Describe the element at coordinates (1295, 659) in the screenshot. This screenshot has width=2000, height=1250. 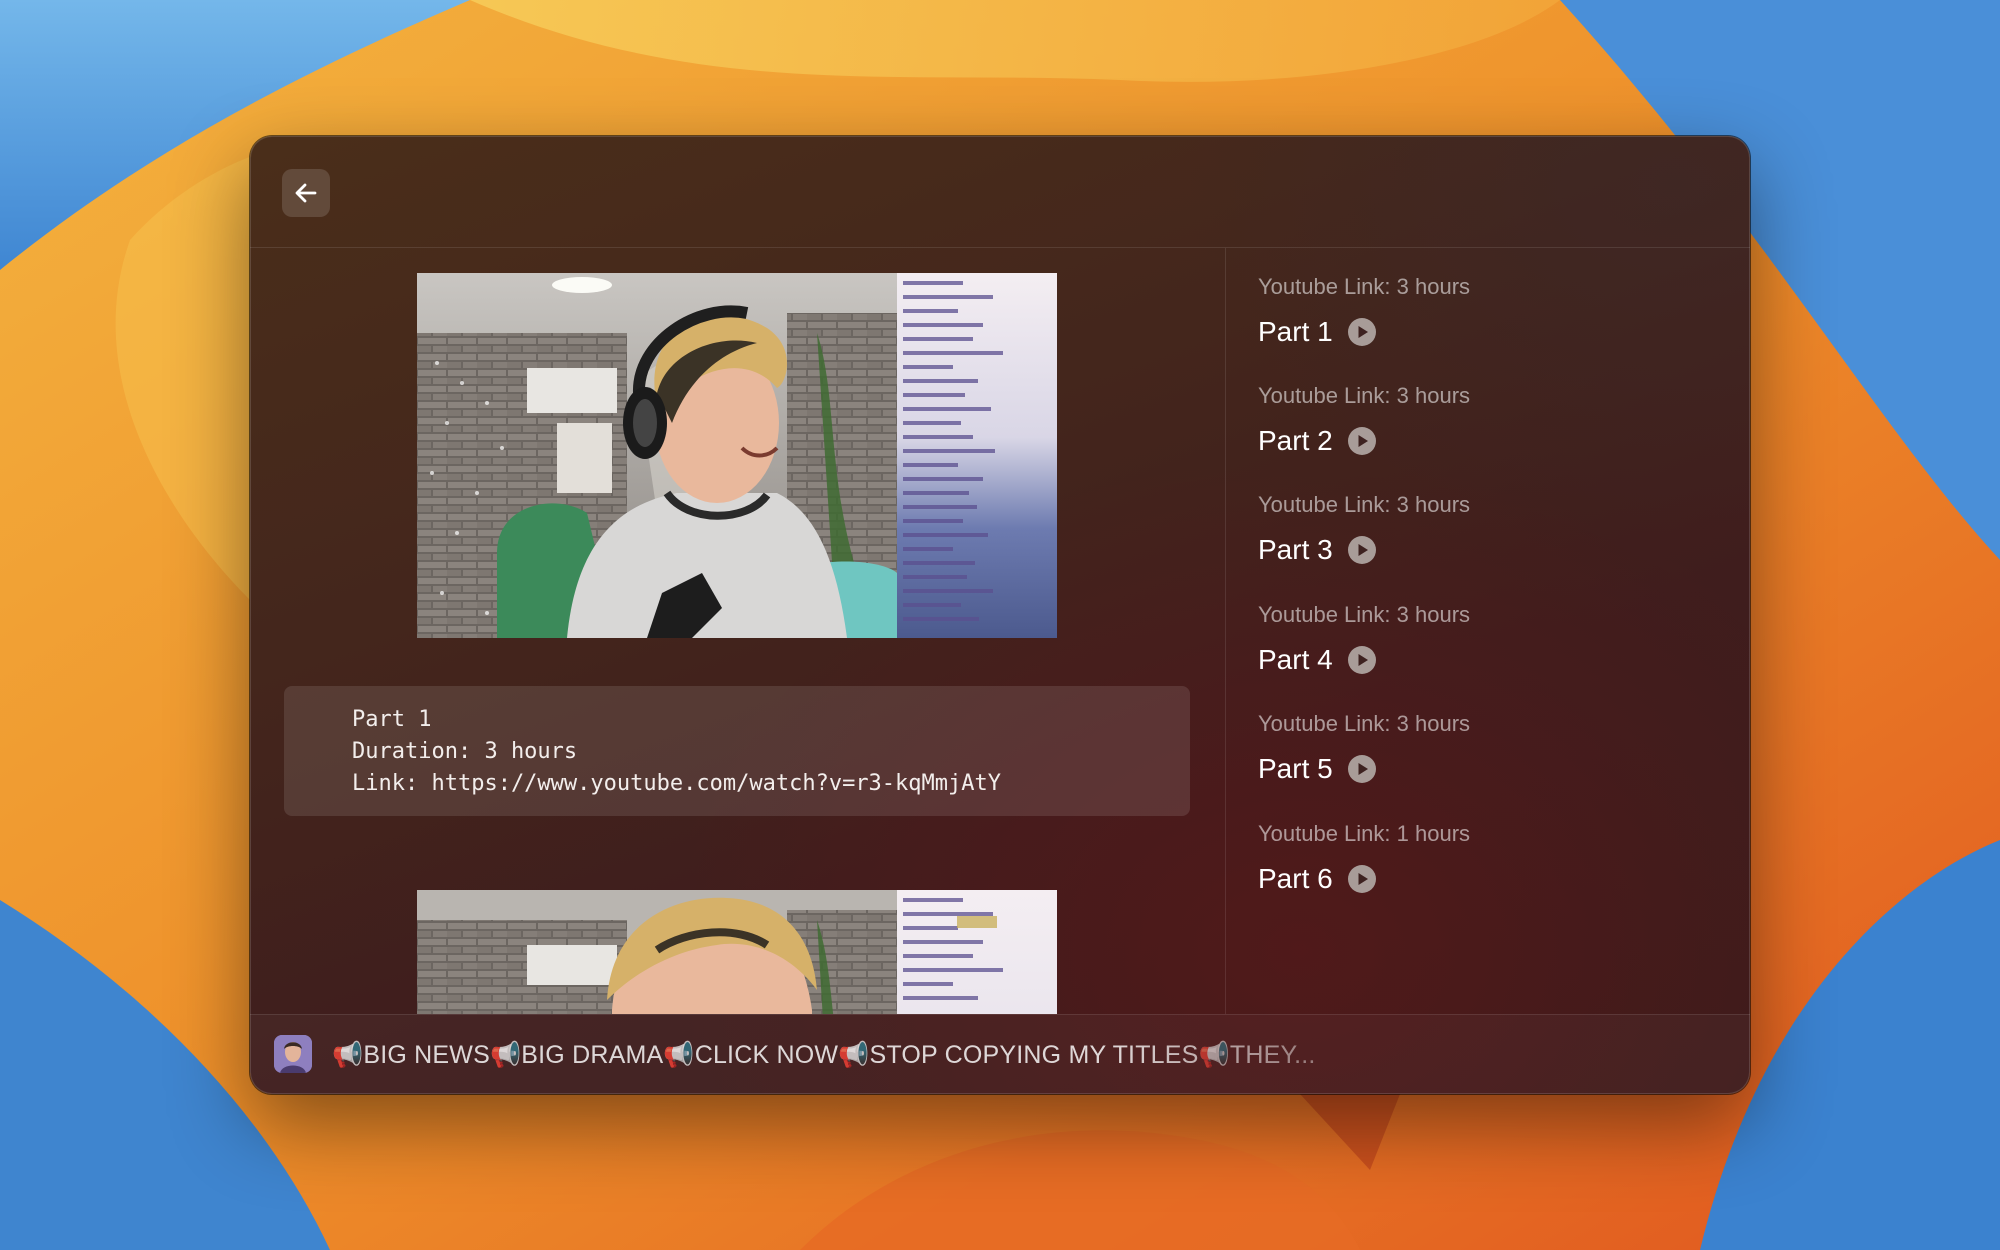
I see `list-item-title: Part 4` at that location.